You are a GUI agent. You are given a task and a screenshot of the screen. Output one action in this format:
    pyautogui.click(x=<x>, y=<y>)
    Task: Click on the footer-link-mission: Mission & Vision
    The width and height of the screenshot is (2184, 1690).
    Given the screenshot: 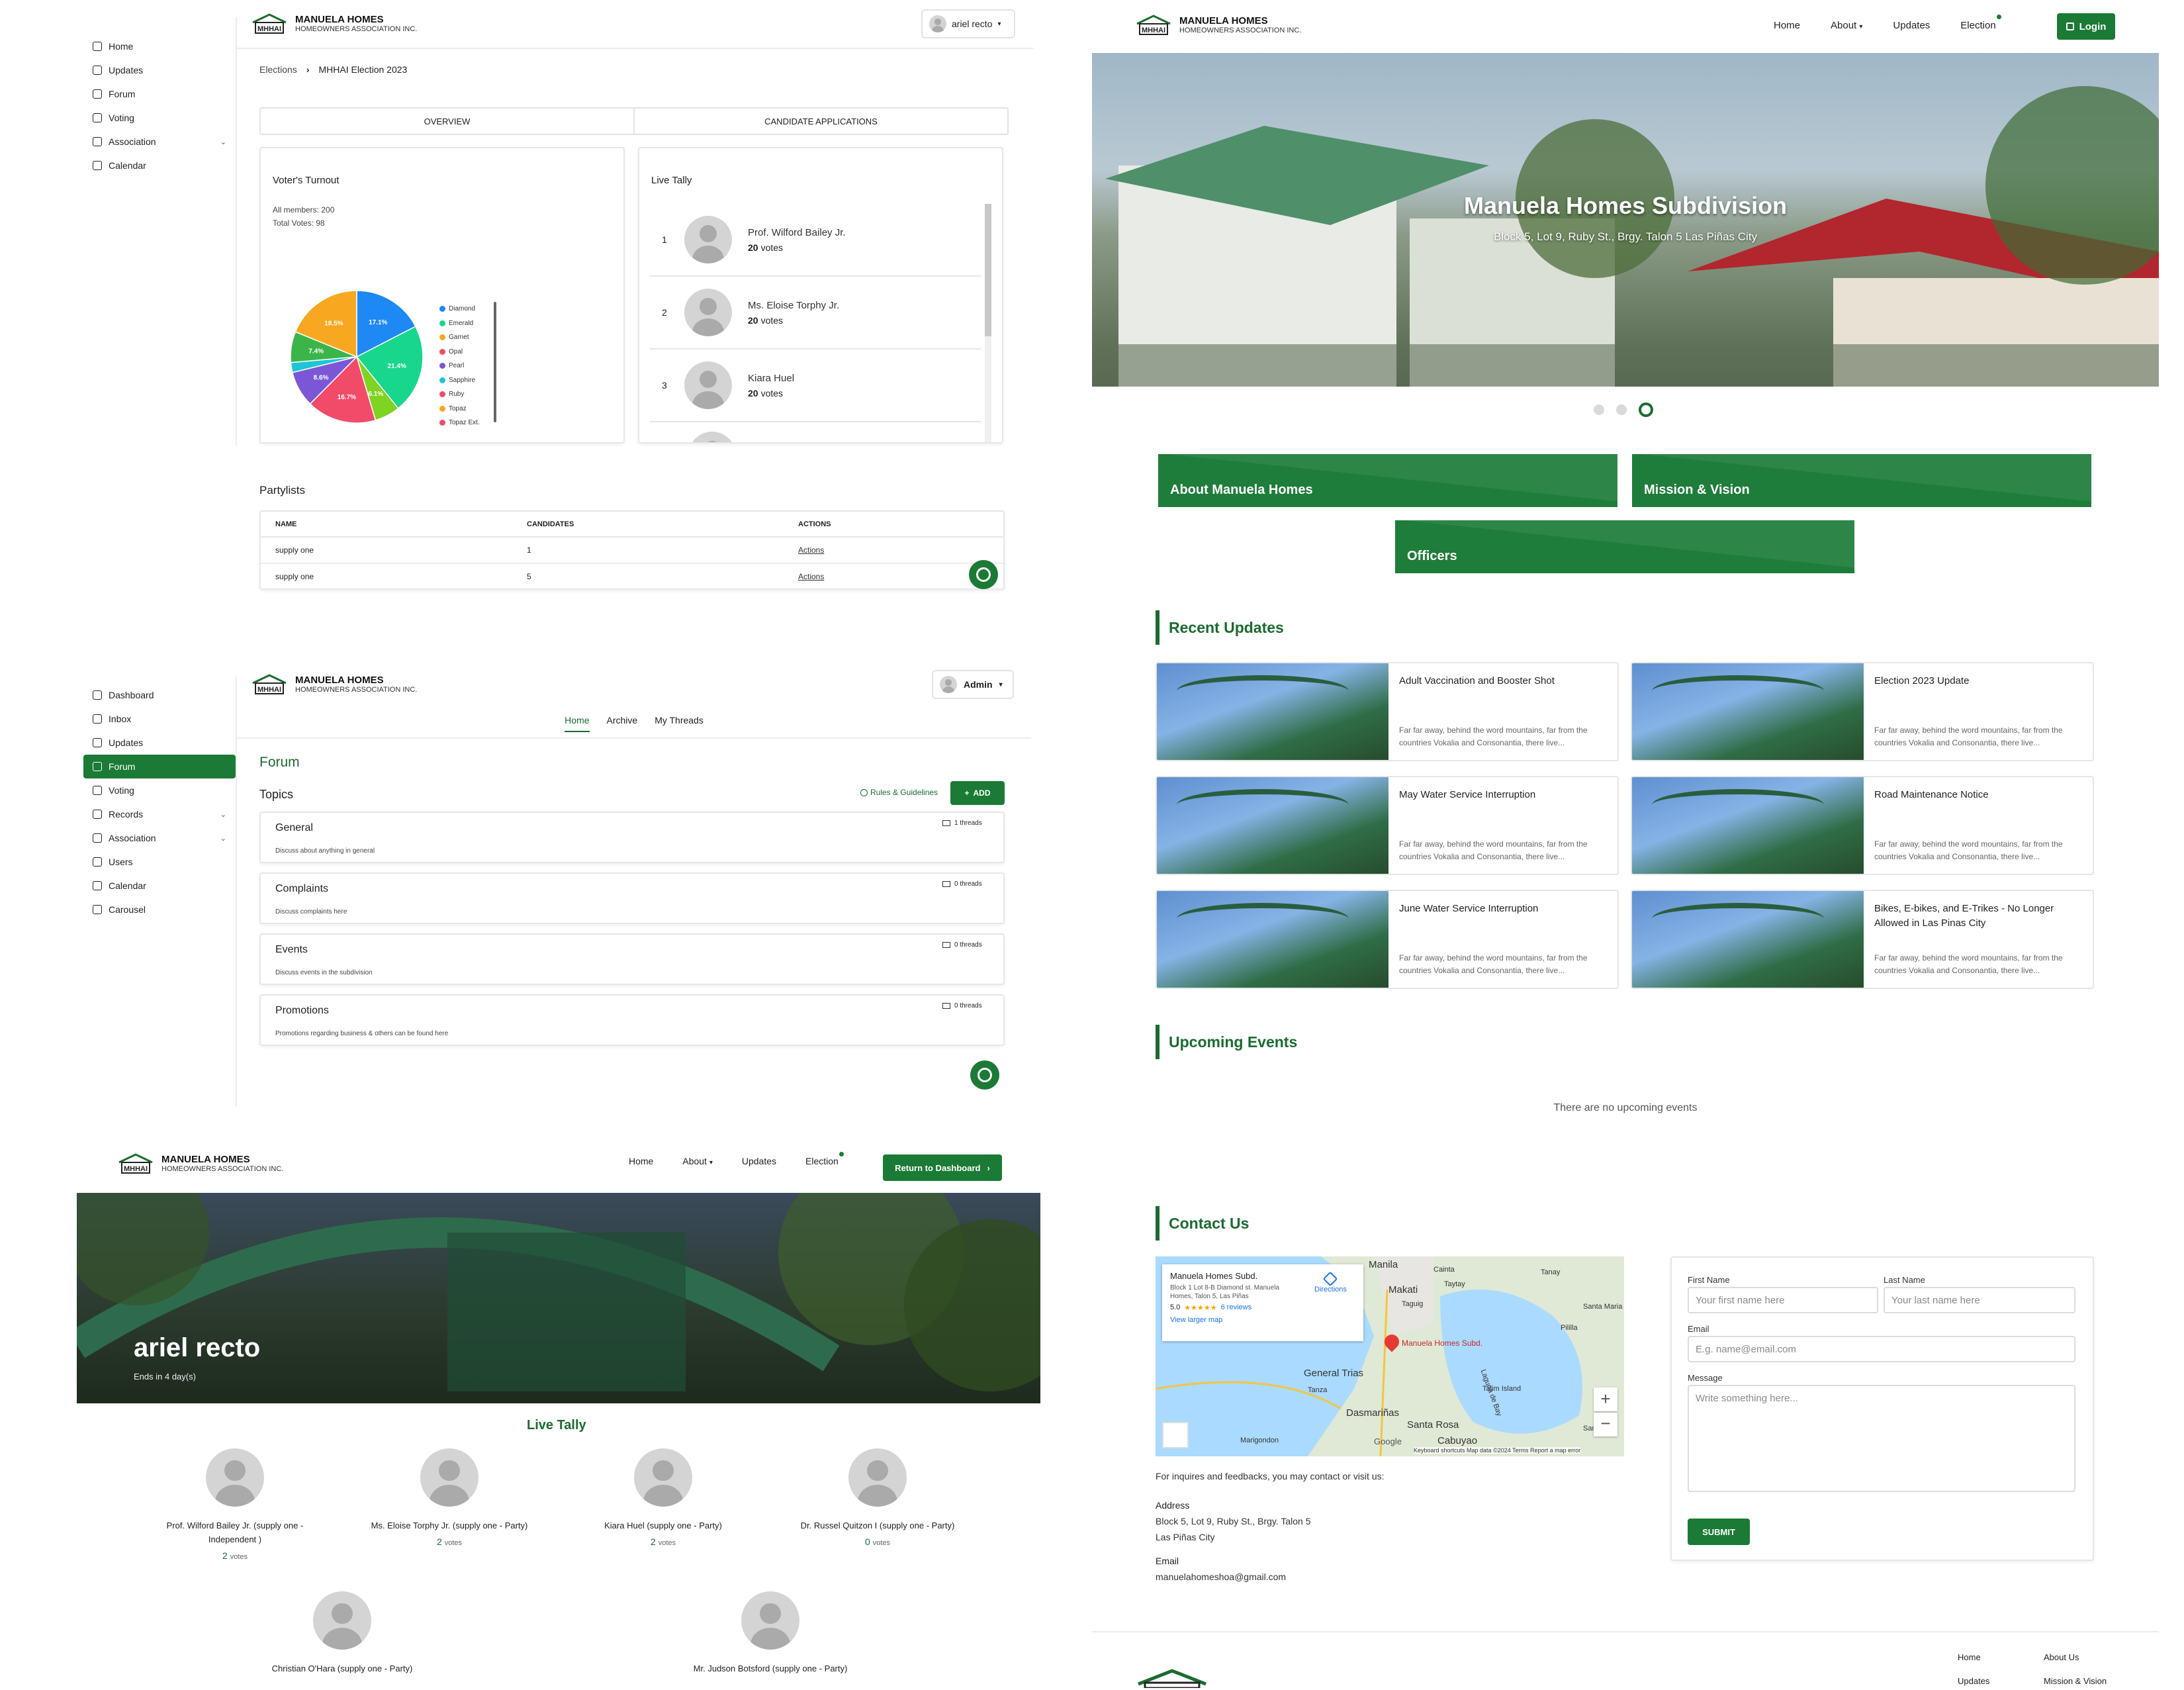 What is the action you would take?
    pyautogui.click(x=2075, y=1681)
    